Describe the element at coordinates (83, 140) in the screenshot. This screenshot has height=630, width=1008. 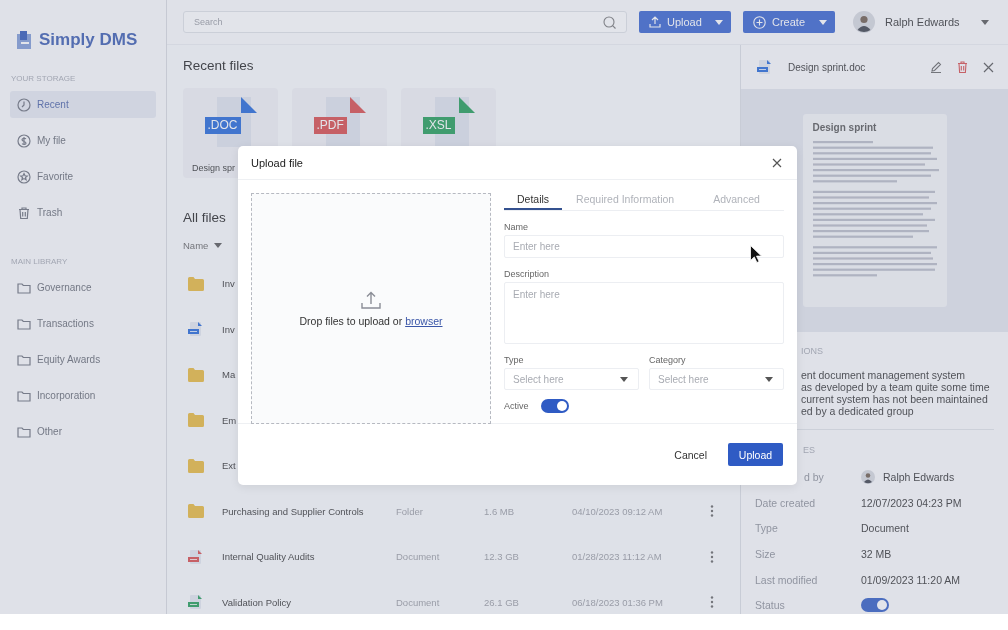
I see `sidebar-item: My file` at that location.